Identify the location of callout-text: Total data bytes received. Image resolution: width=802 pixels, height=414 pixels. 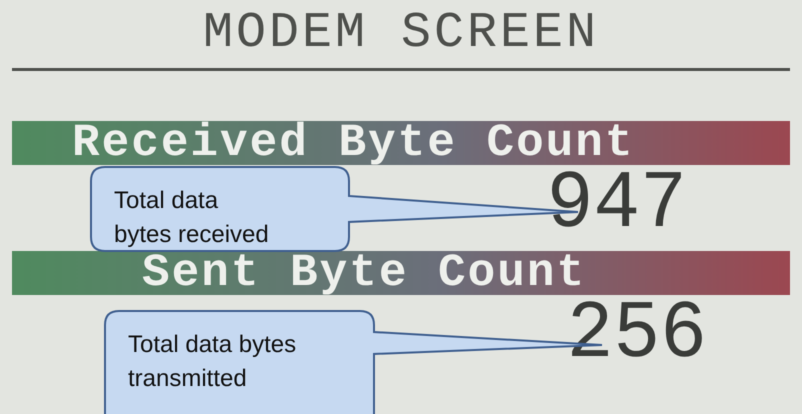
(191, 218).